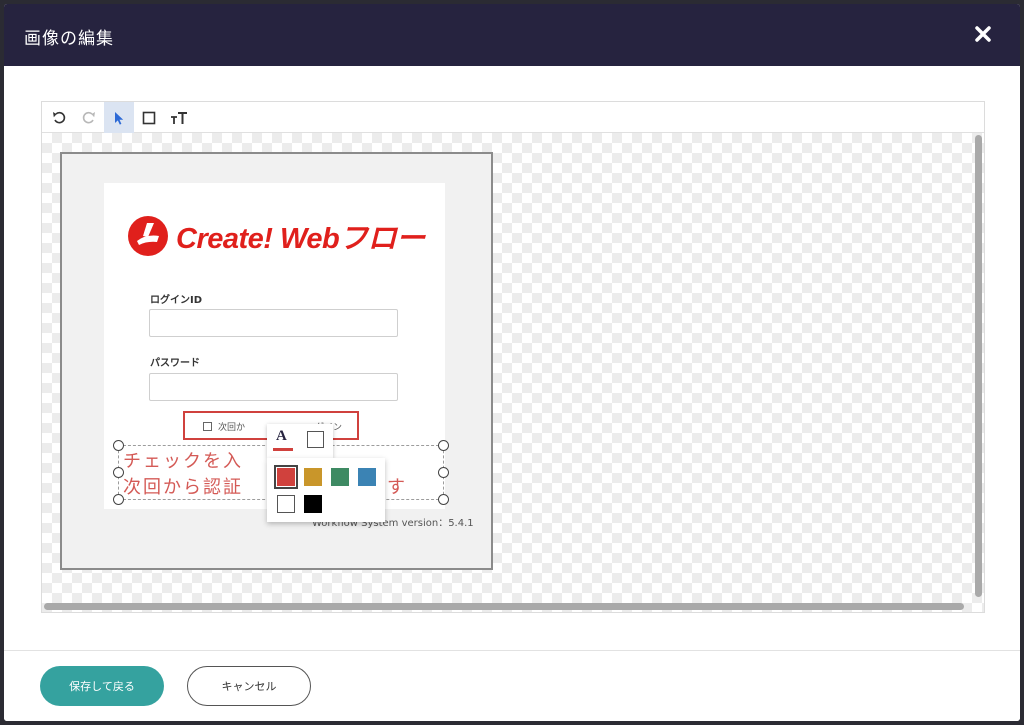 Image resolution: width=1024 pixels, height=725 pixels. What do you see at coordinates (183, 461) in the screenshot?
I see `annotation-line-1: チェックを入` at bounding box center [183, 461].